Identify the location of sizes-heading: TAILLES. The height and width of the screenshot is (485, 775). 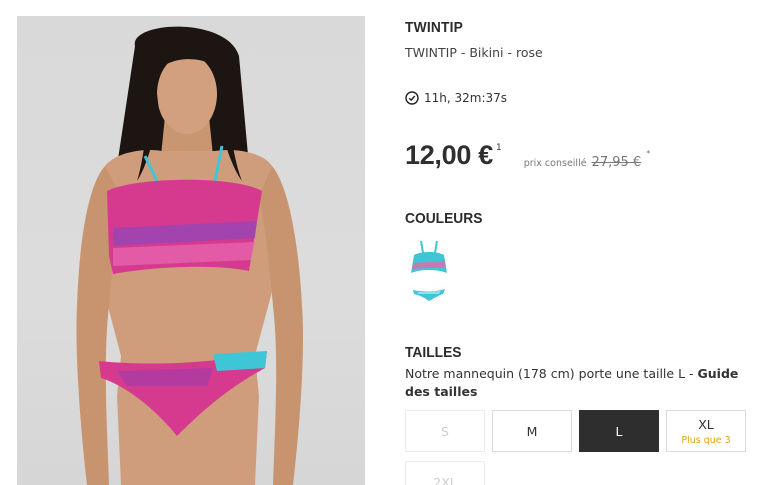
(433, 352).